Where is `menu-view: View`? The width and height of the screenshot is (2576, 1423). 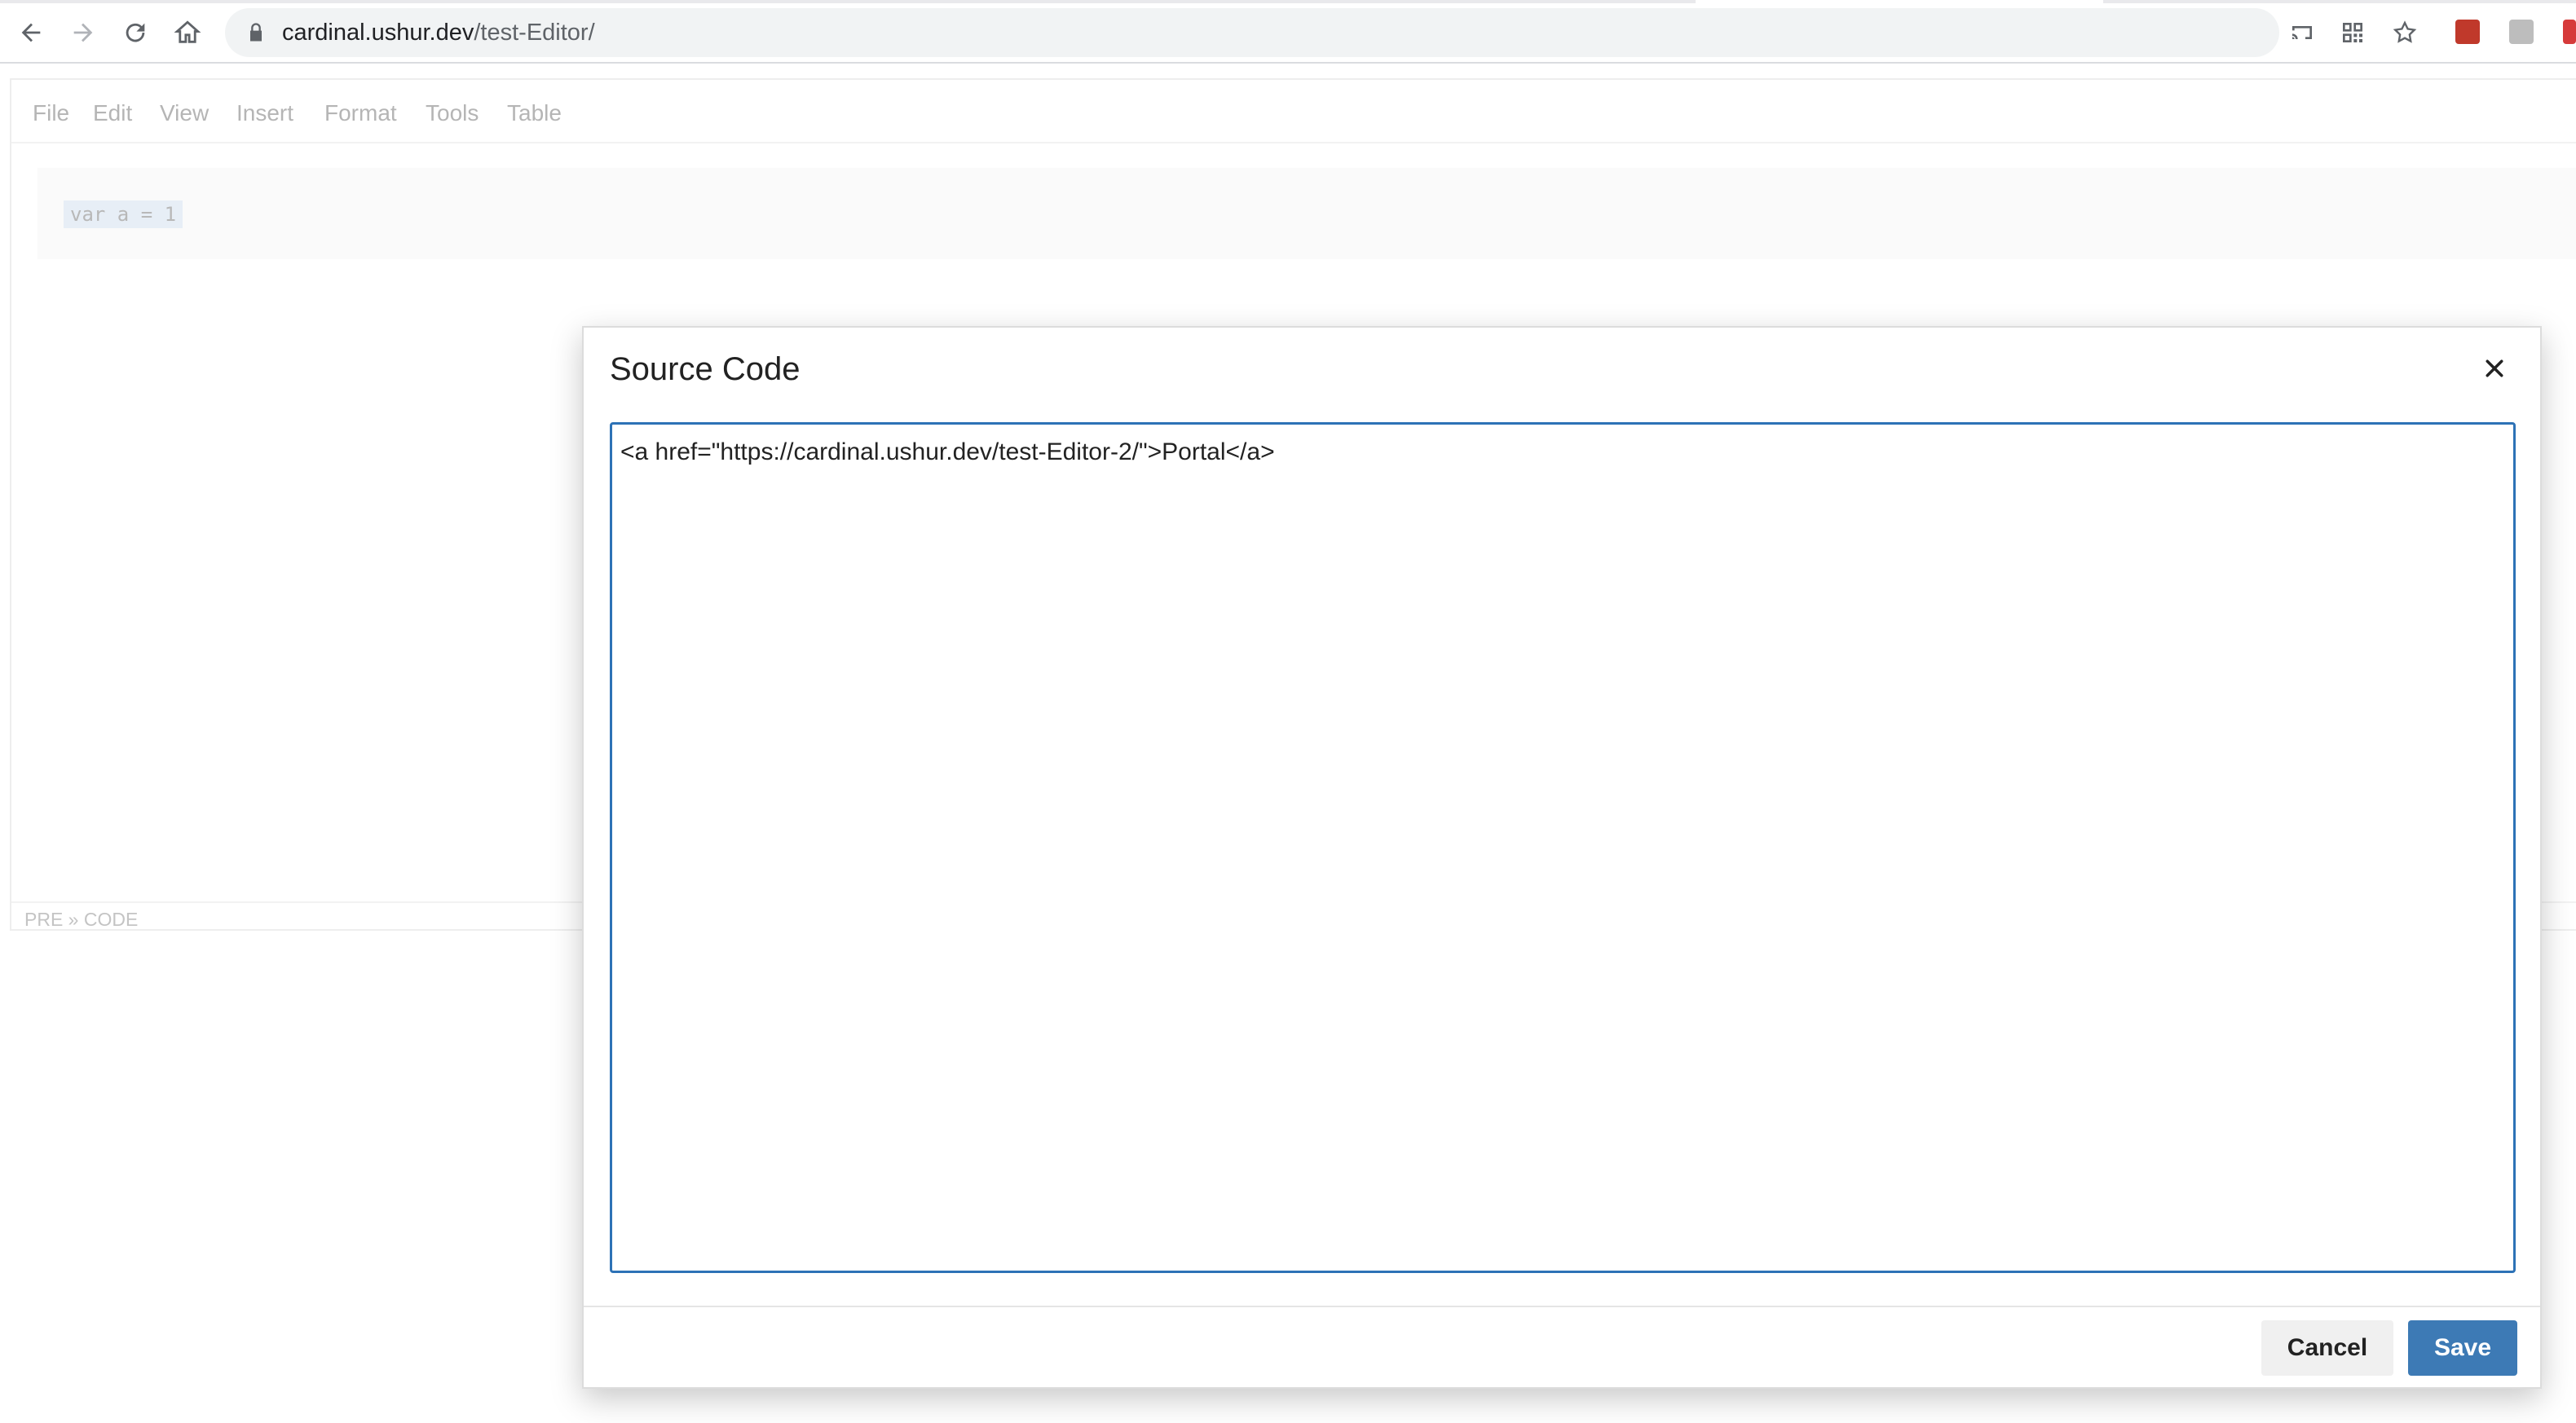
menu-view: View is located at coordinates (184, 113).